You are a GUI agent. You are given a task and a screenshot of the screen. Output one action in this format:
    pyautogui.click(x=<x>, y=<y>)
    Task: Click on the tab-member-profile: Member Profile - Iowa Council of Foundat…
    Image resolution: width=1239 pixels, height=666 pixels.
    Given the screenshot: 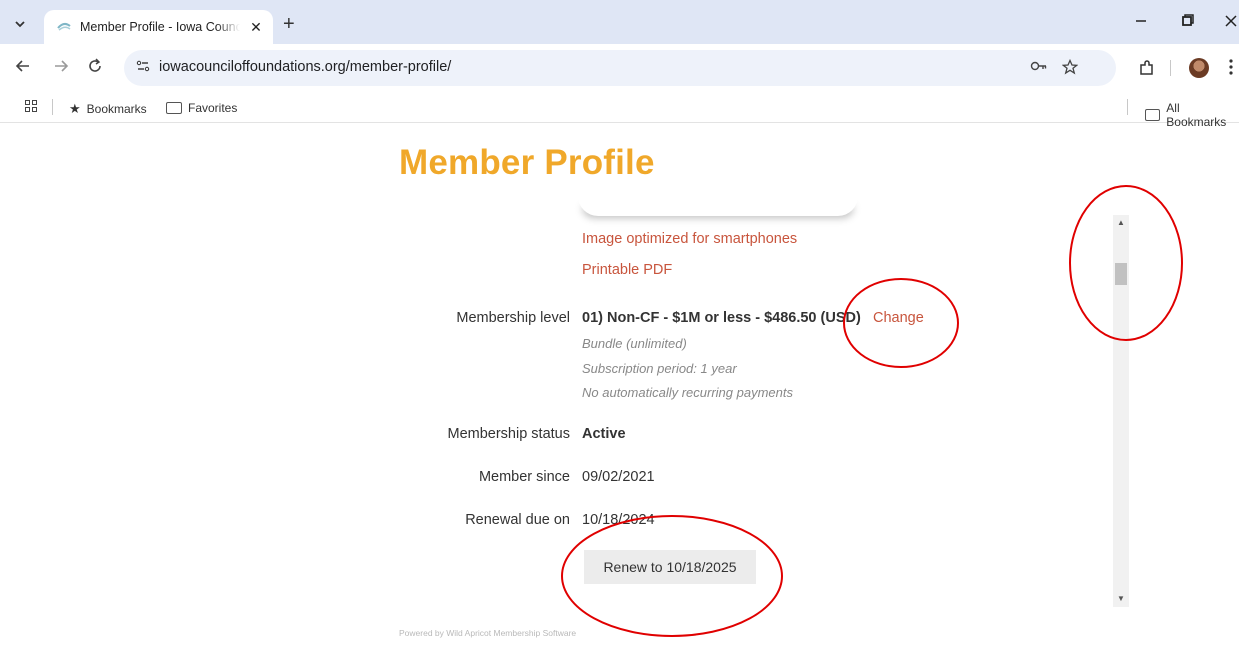 What is the action you would take?
    pyautogui.click(x=158, y=27)
    